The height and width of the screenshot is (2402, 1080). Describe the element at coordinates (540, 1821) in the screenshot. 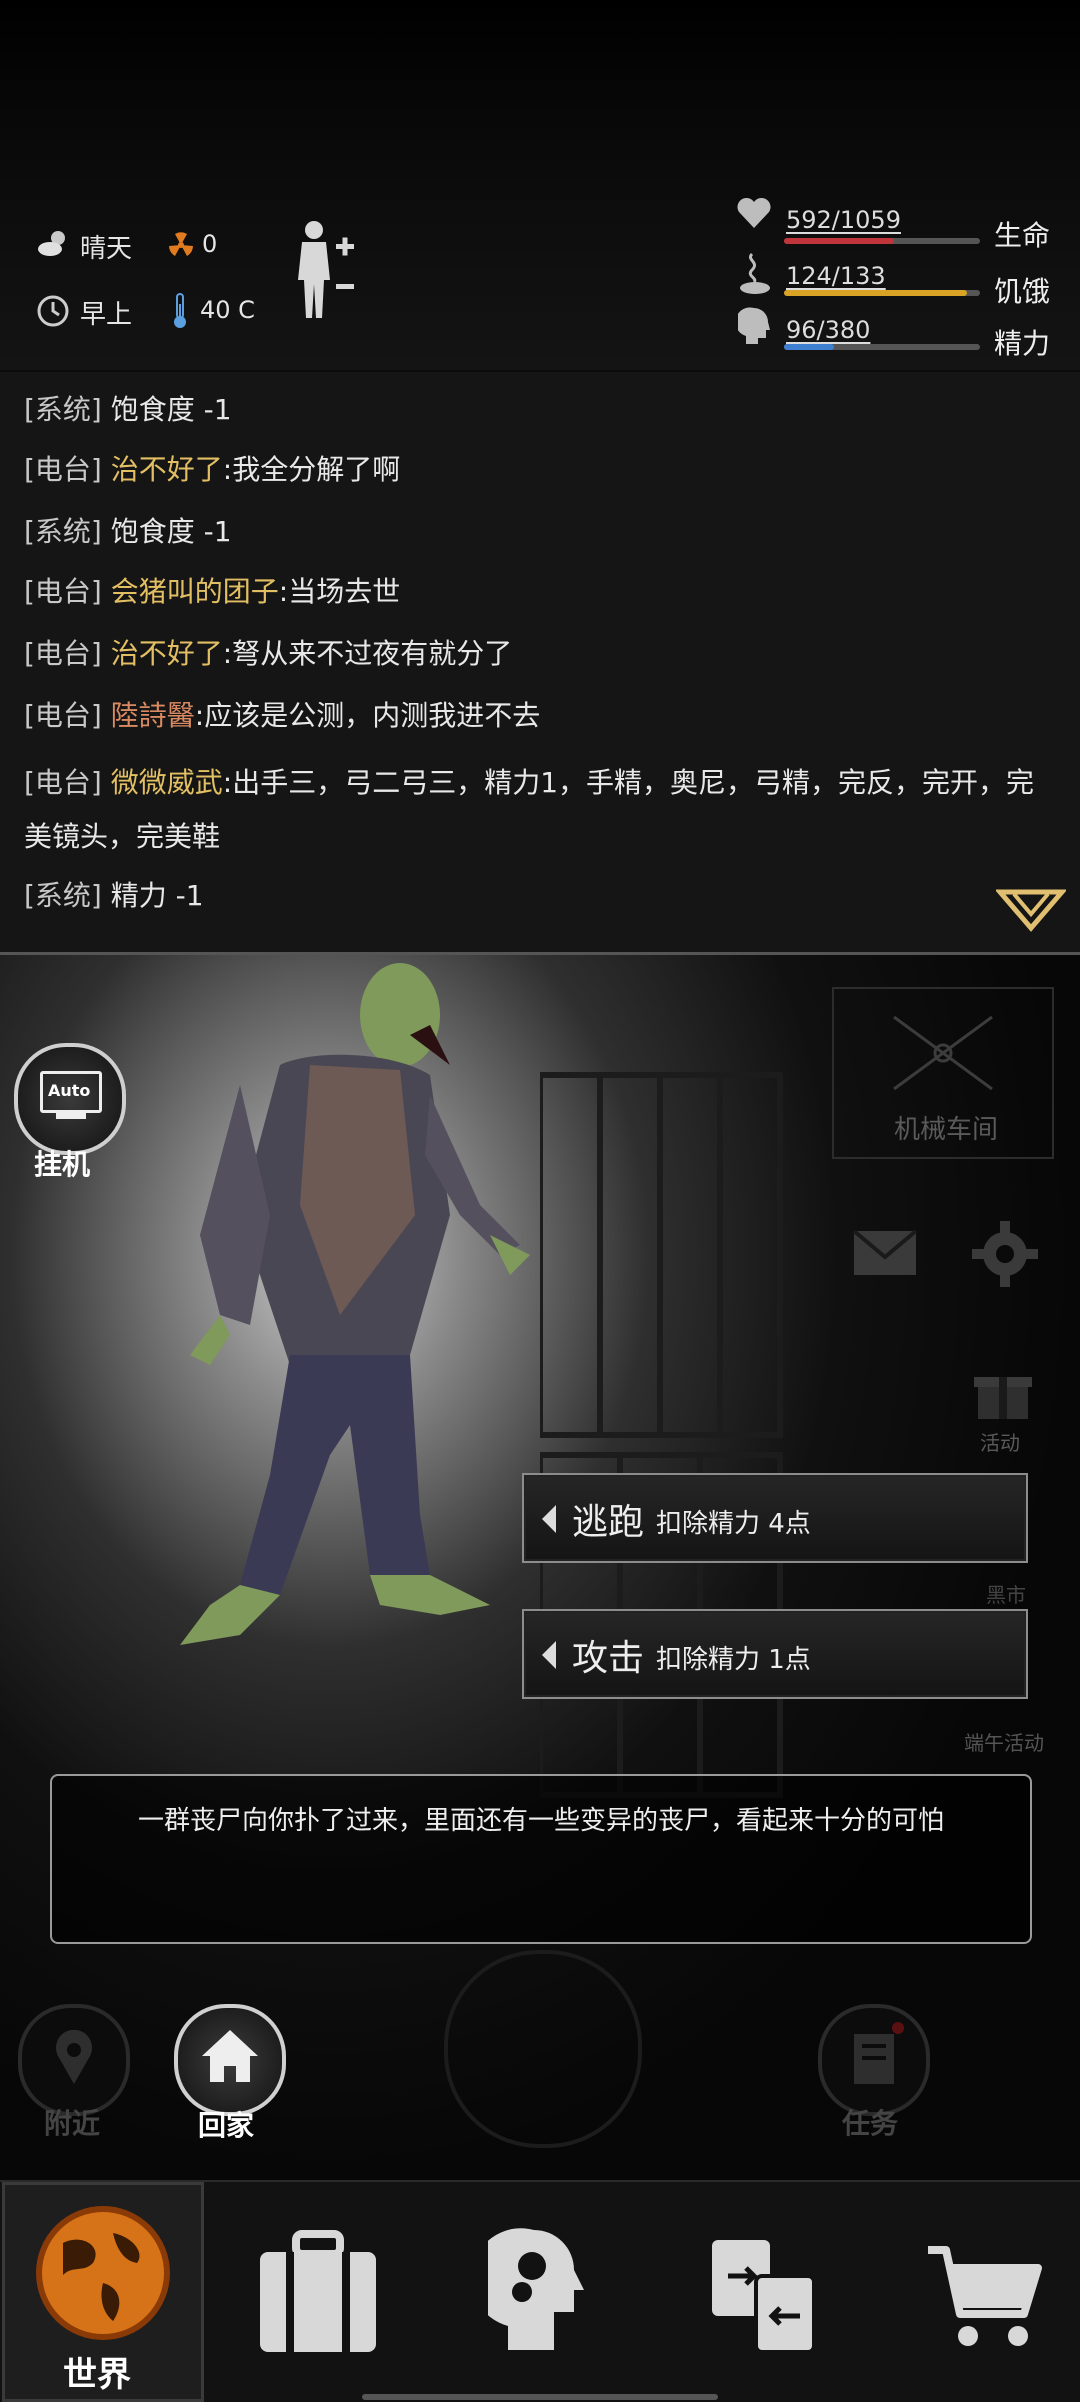

I see `event-message: 一群丧尸向你扑了过来，里面还有一些变异的丧尸，看起来十分的可怕` at that location.